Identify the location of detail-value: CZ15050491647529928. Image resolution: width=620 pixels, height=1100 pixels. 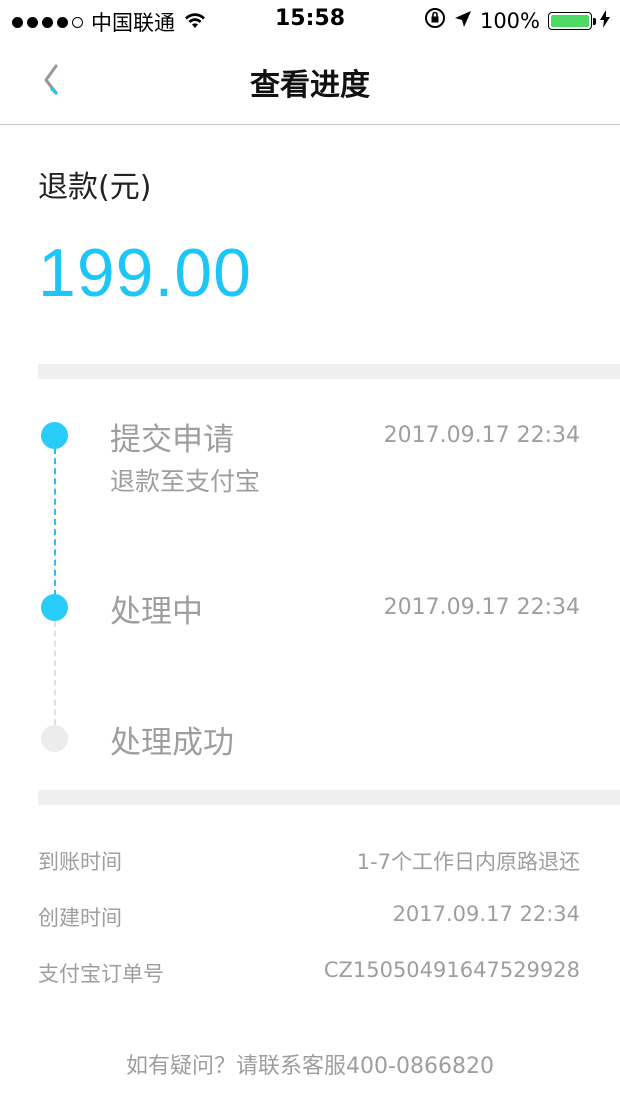
(451, 970).